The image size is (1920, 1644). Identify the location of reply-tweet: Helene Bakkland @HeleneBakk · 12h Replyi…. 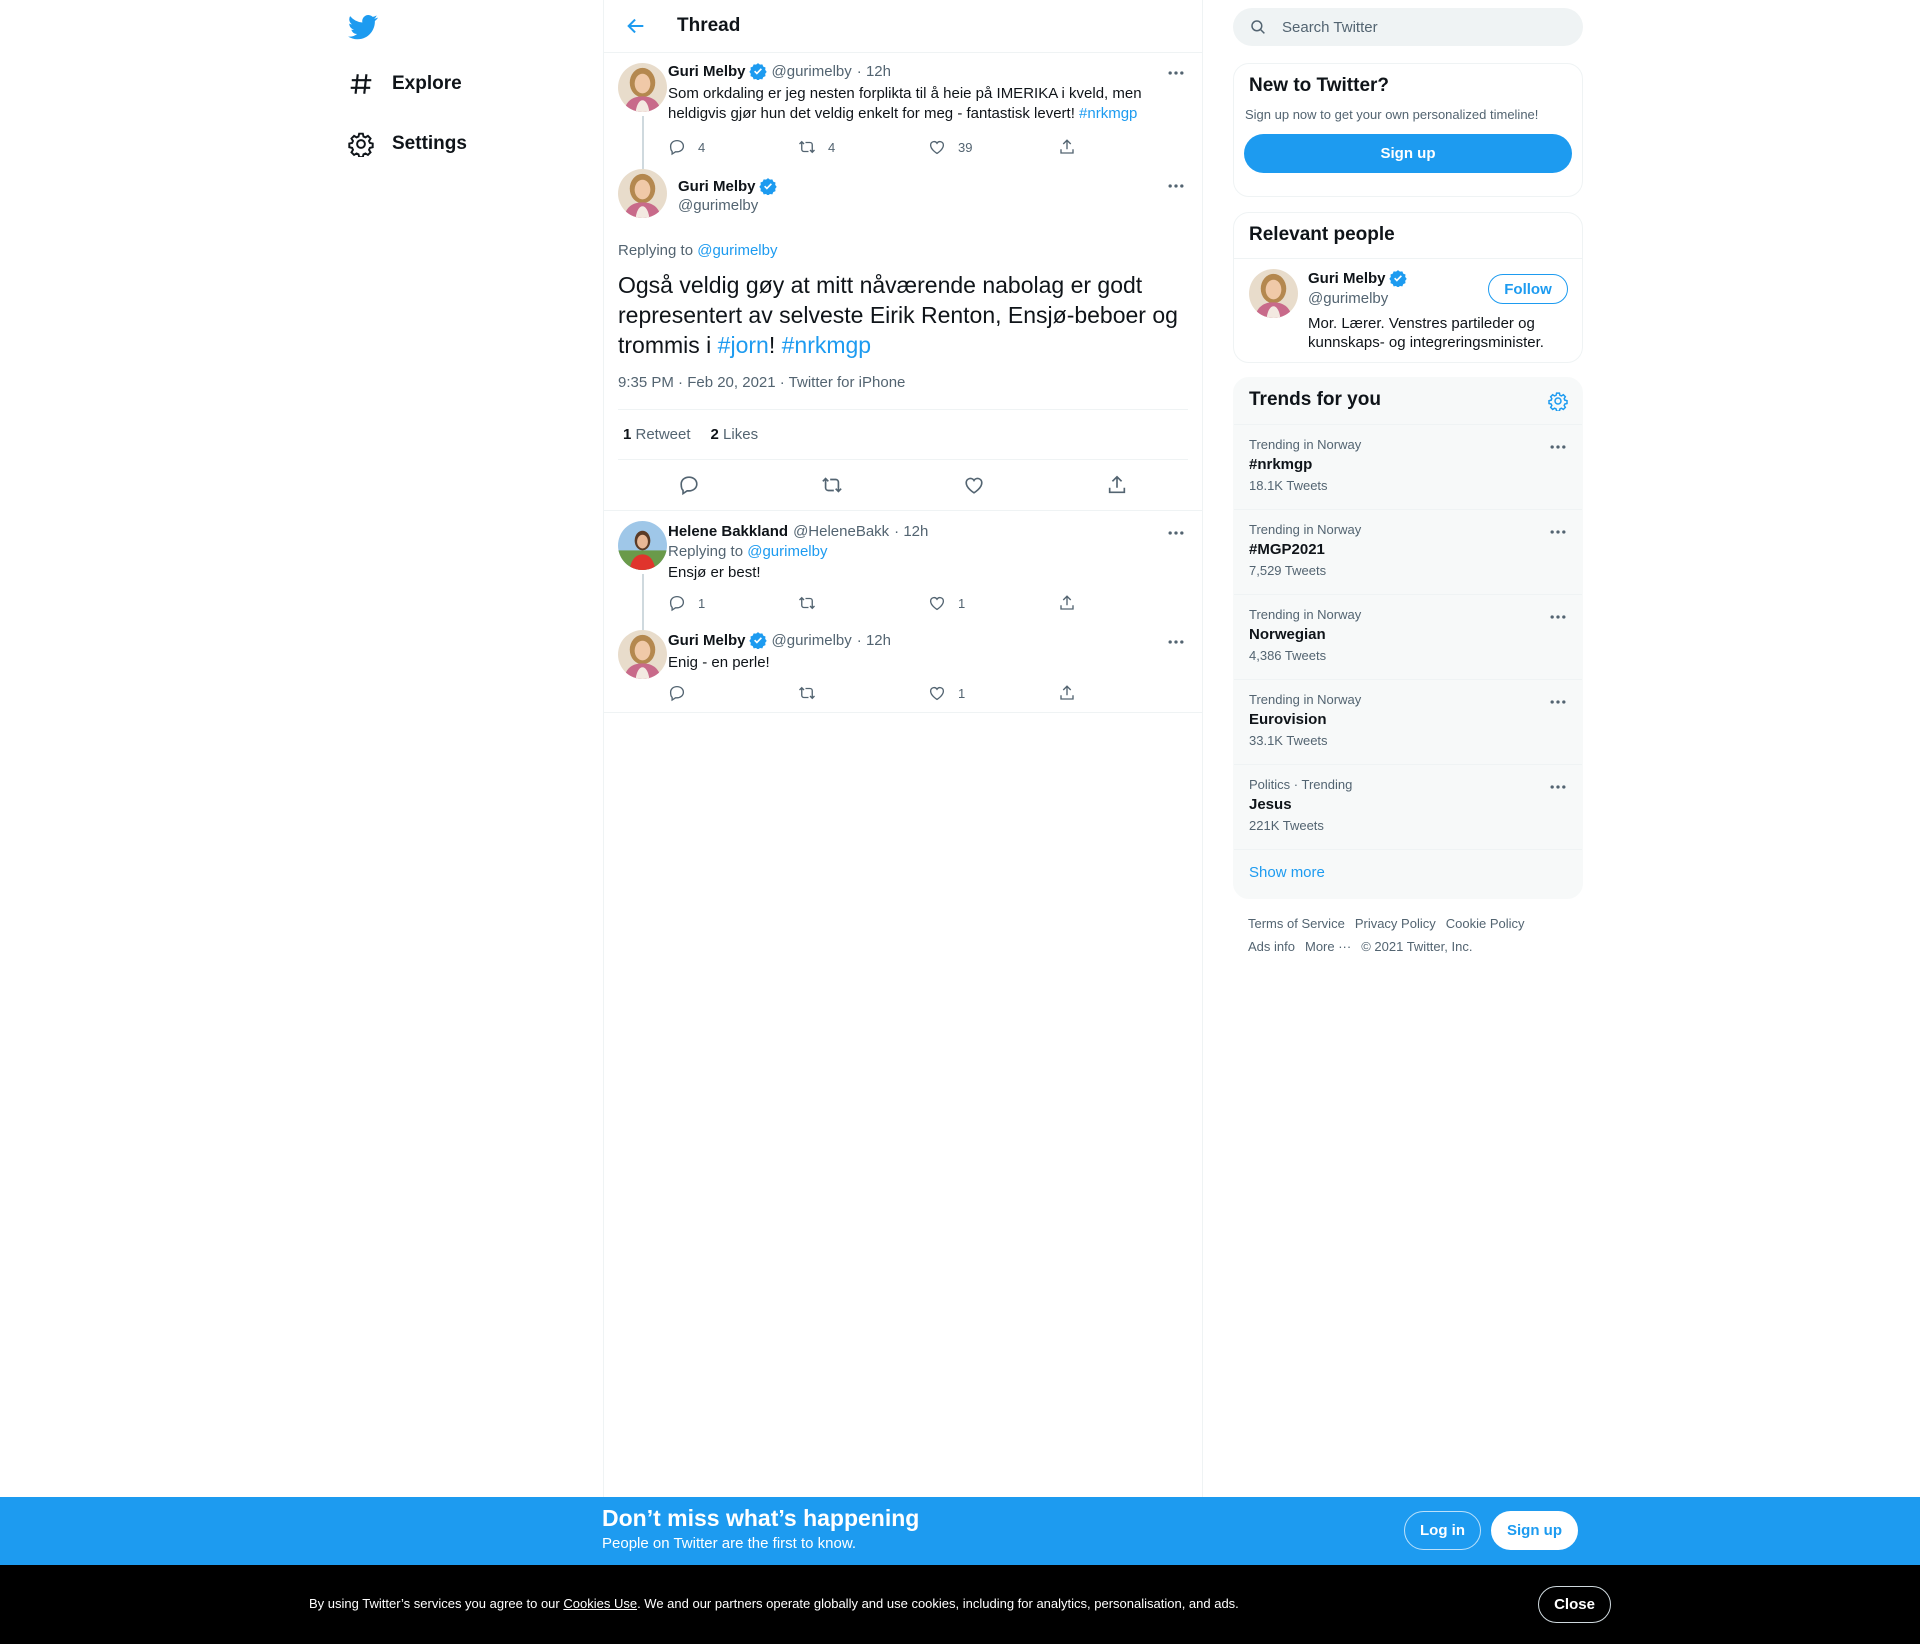
(903, 571).